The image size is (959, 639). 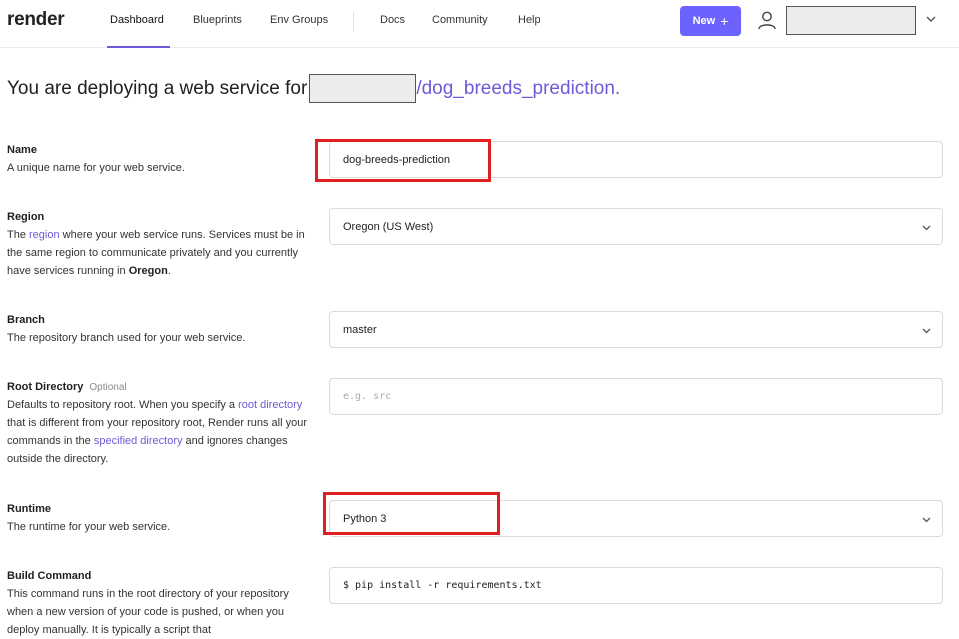 I want to click on name-description: A unique name for your web service., so click(x=96, y=168).